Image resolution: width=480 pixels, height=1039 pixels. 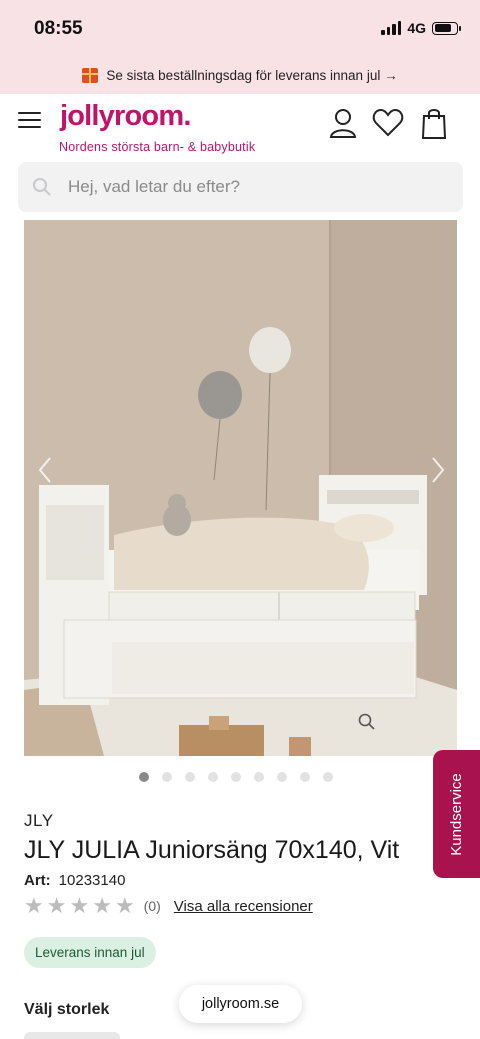 I want to click on customer-service-tab: Kundservice, so click(x=456, y=814).